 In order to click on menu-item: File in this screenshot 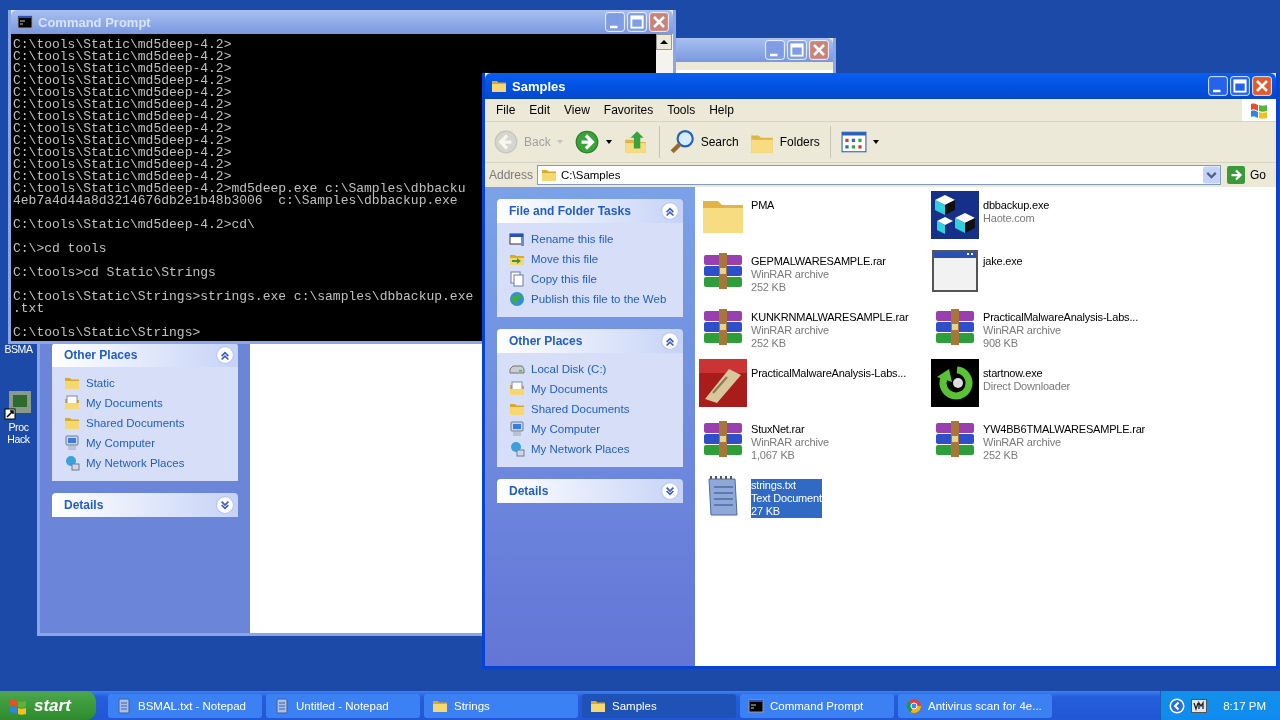, I will do `click(506, 110)`.